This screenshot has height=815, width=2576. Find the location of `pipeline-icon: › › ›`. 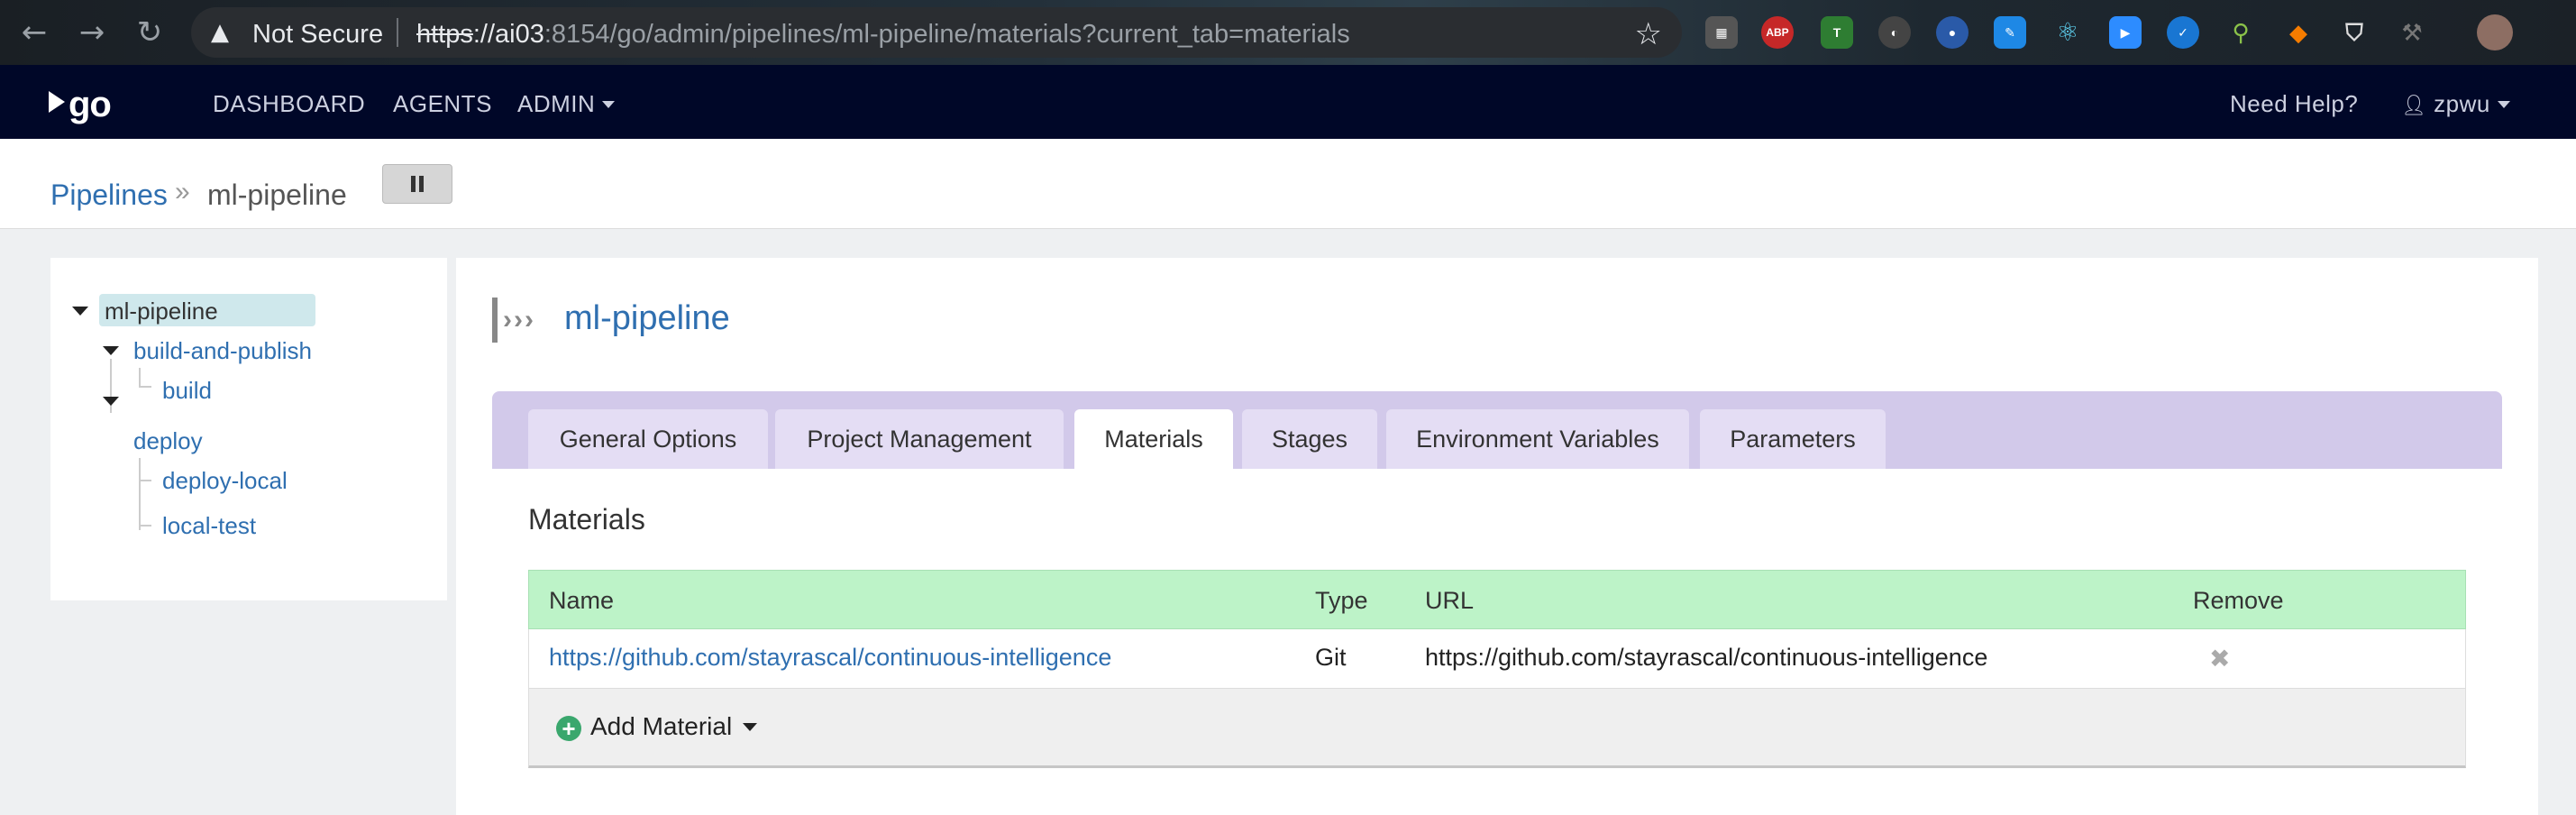

pipeline-icon: › › › is located at coordinates (518, 321).